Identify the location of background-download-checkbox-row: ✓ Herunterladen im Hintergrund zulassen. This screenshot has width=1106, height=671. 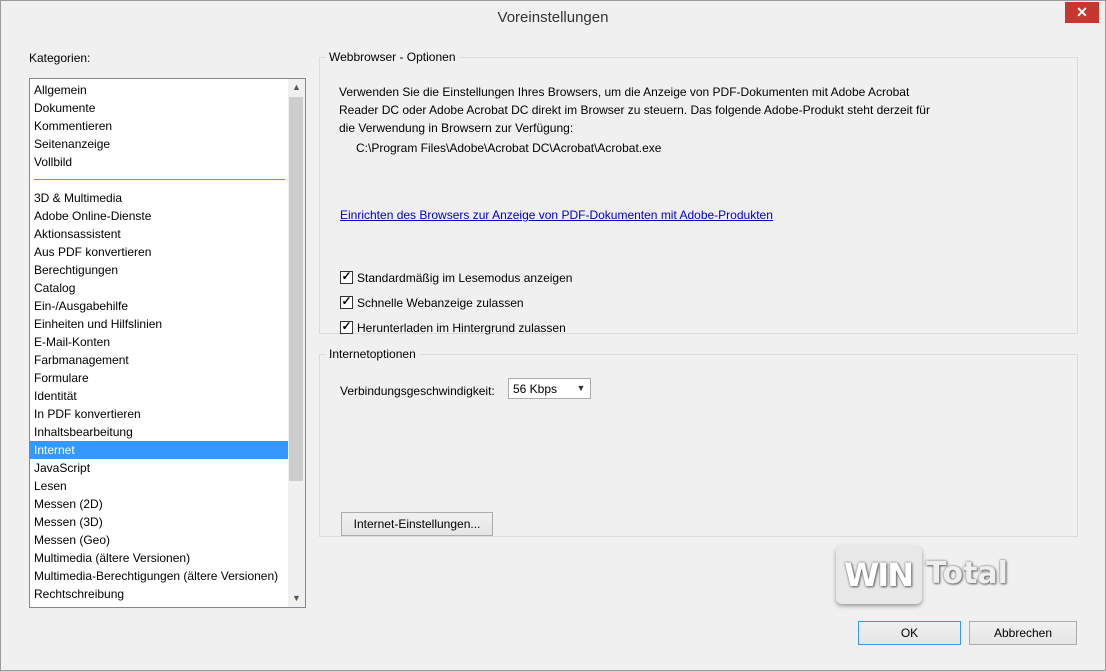
(453, 327).